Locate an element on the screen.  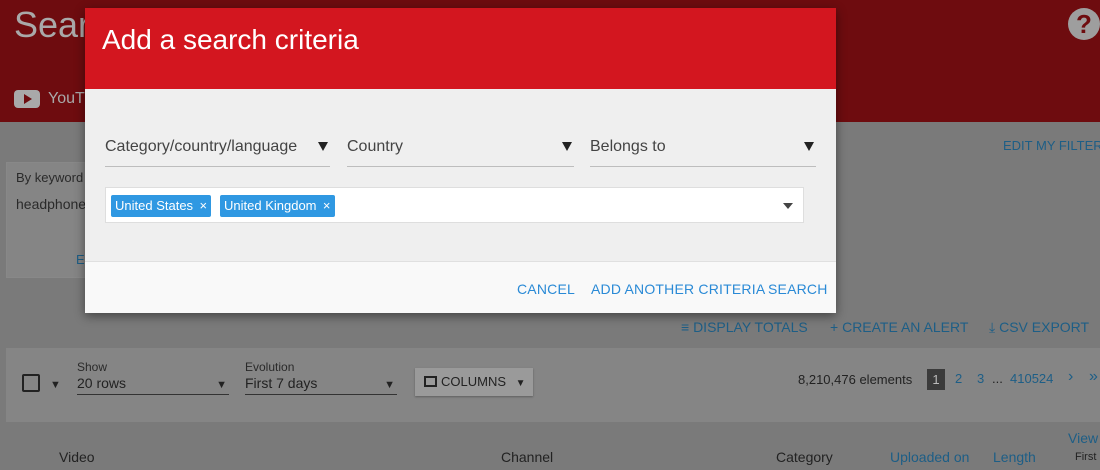
page-title: Sear is located at coordinates (52, 24).